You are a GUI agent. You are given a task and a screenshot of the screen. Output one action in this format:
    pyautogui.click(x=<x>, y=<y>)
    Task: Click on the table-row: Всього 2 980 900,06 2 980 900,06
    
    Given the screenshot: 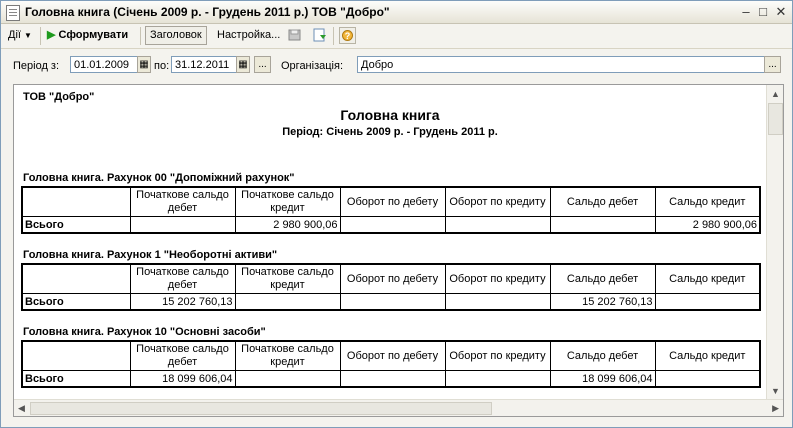 What is the action you would take?
    pyautogui.click(x=391, y=225)
    